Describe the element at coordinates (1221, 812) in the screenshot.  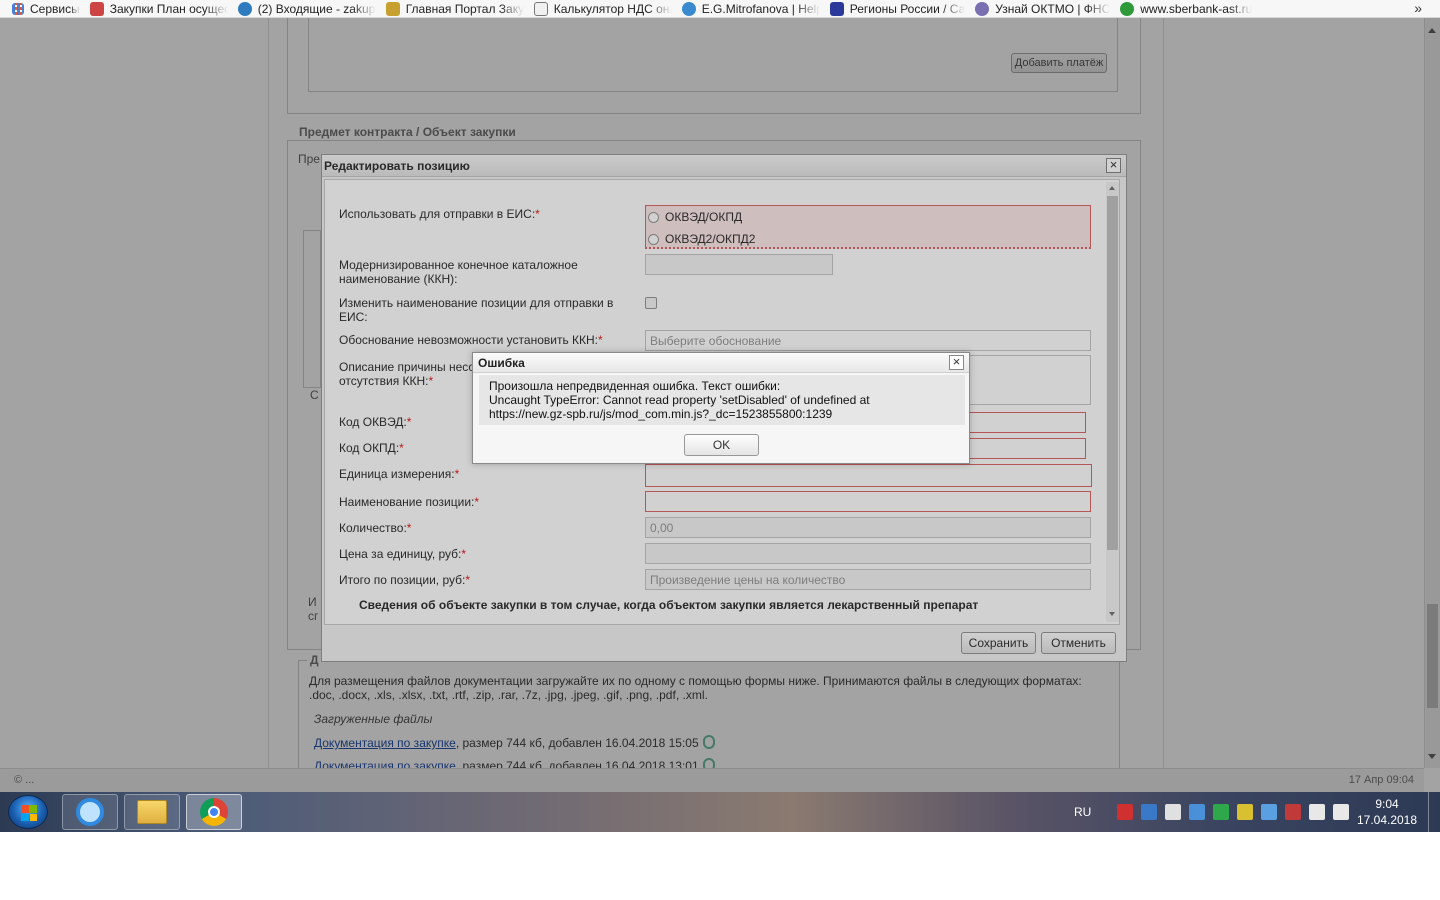
I see `security-icon` at that location.